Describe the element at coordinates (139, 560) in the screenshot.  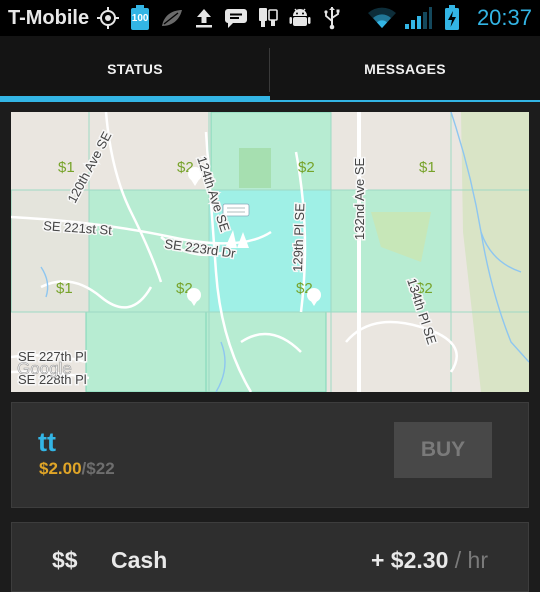
I see `payment-method: Cash` at that location.